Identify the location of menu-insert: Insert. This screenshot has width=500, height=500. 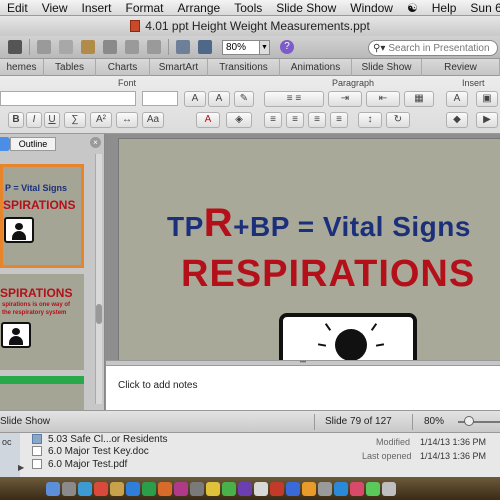
(96, 7).